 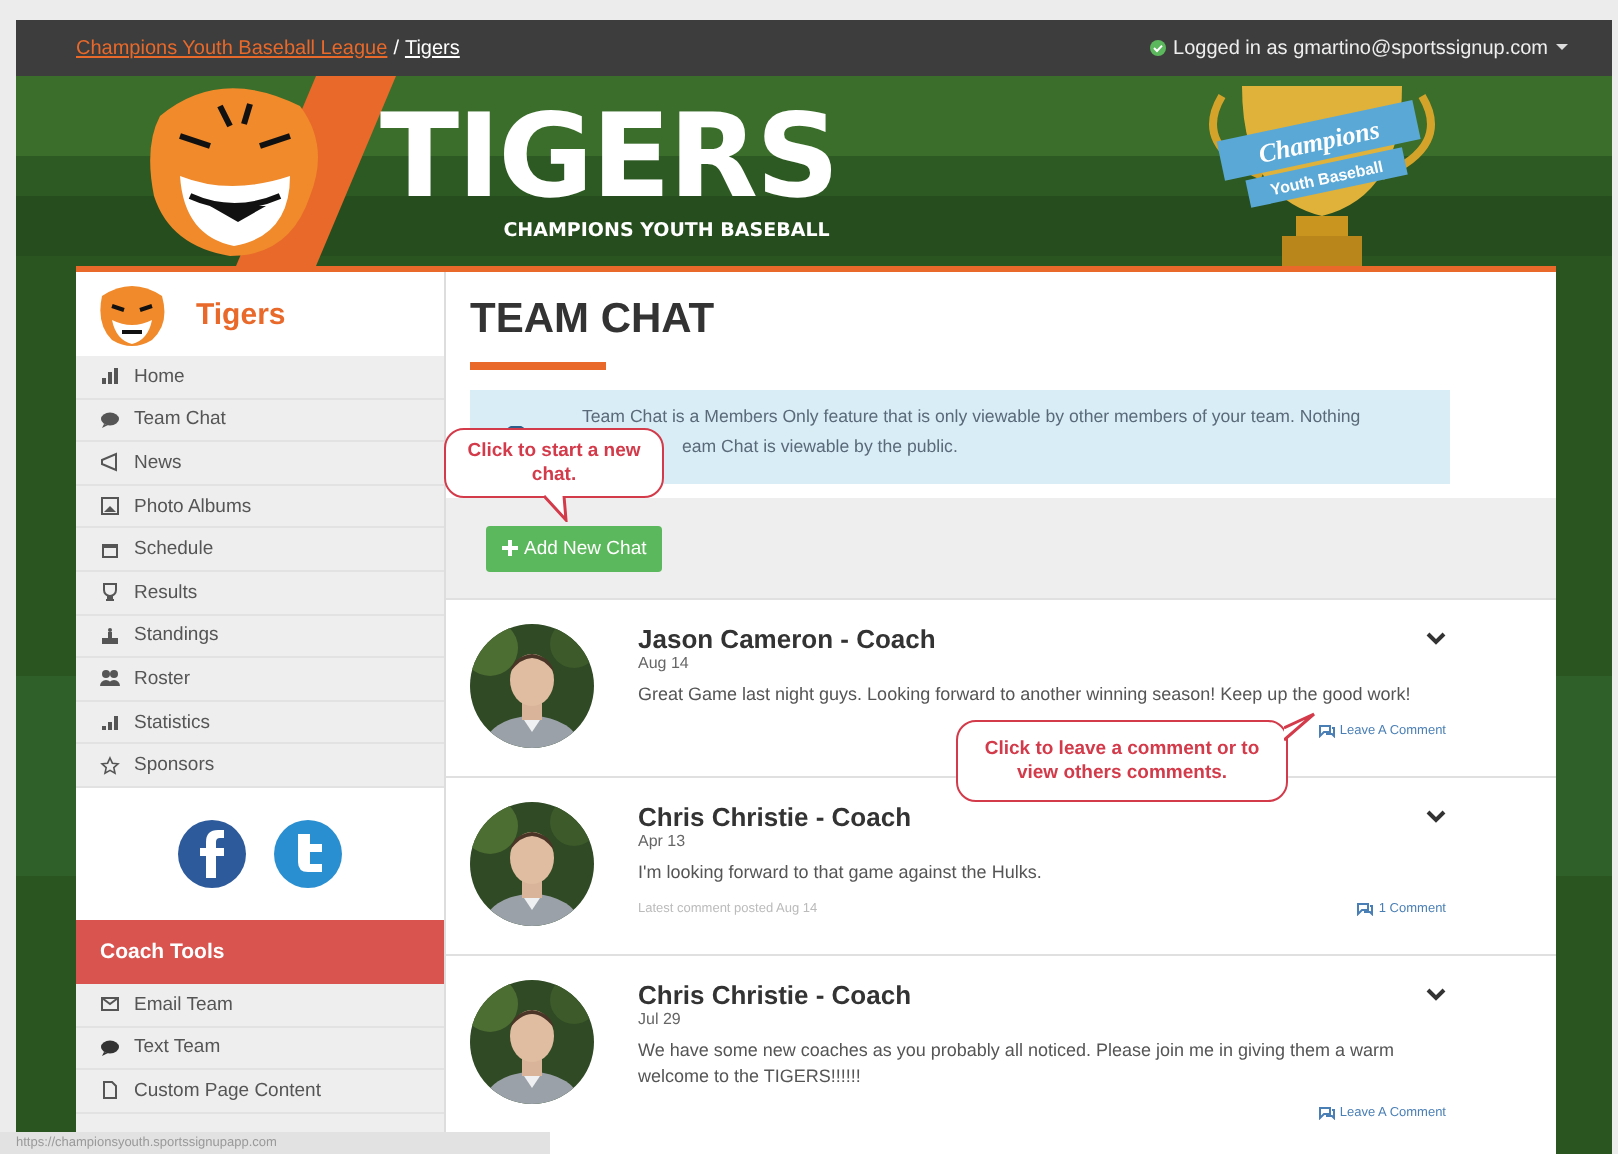 I want to click on check-circle-icon, so click(x=1157, y=48).